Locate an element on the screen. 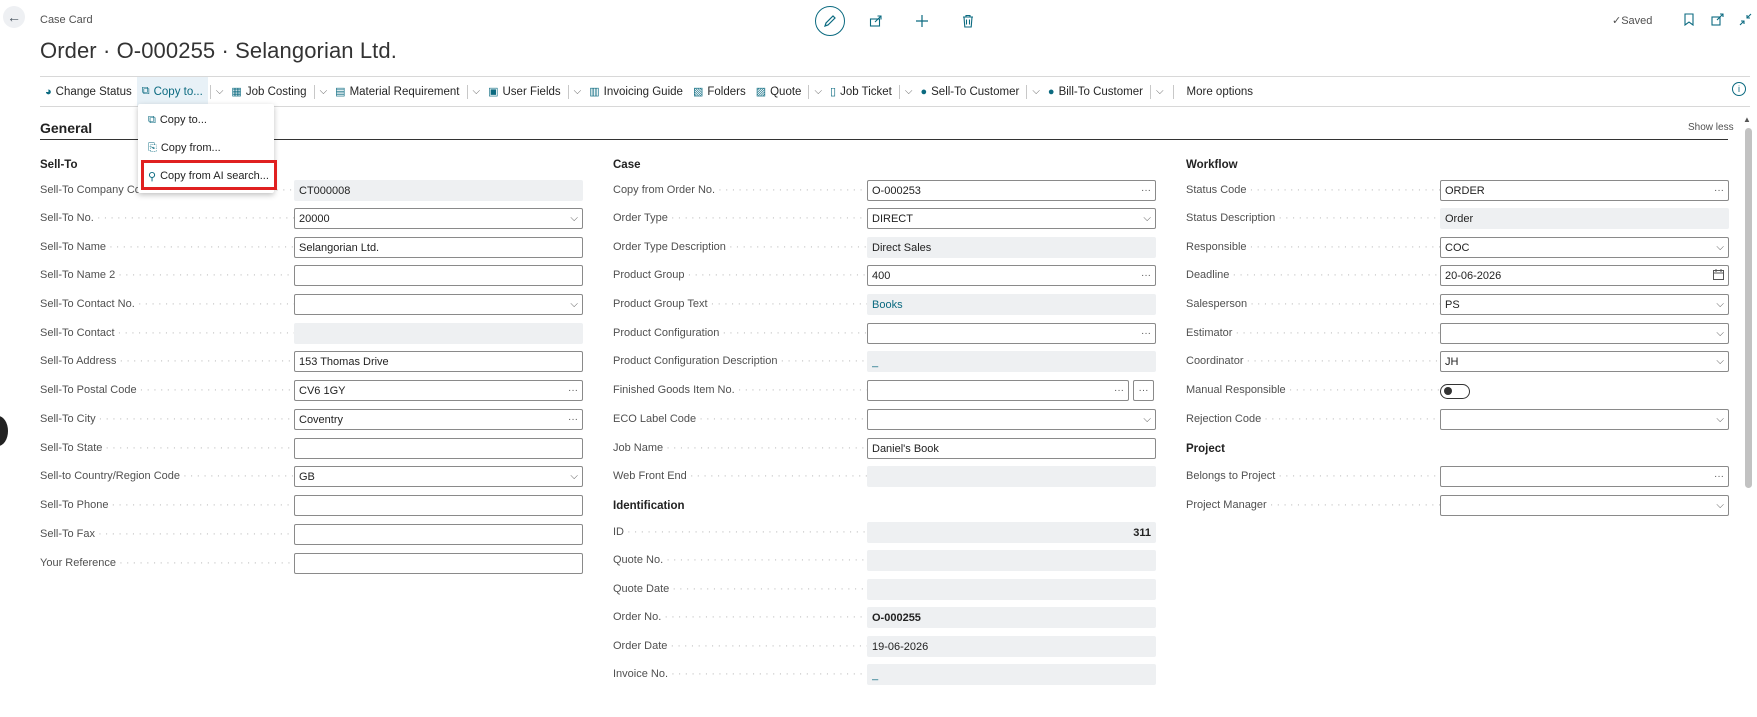  sell-to-name-2-field is located at coordinates (438, 275).